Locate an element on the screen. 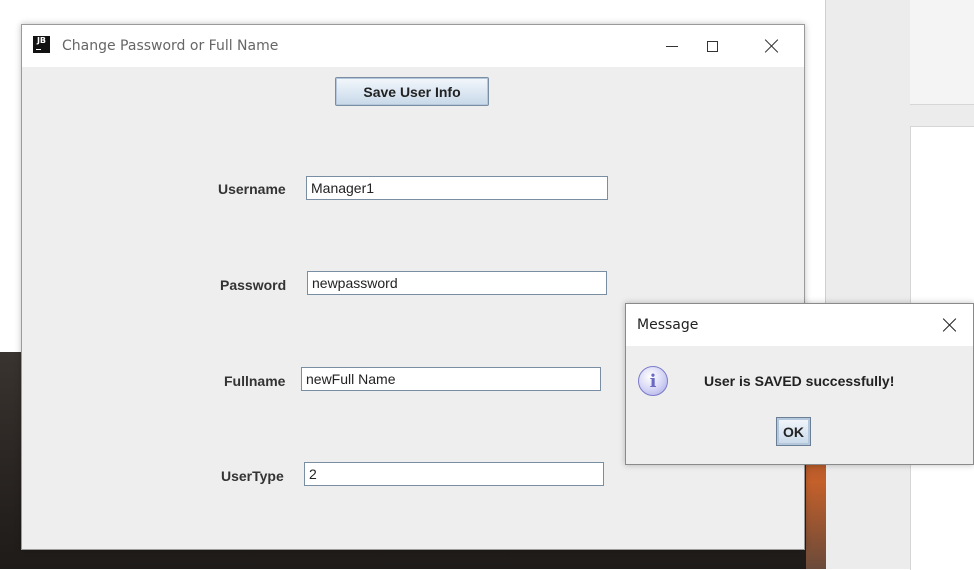 The width and height of the screenshot is (974, 570). close-button is located at coordinates (772, 46).